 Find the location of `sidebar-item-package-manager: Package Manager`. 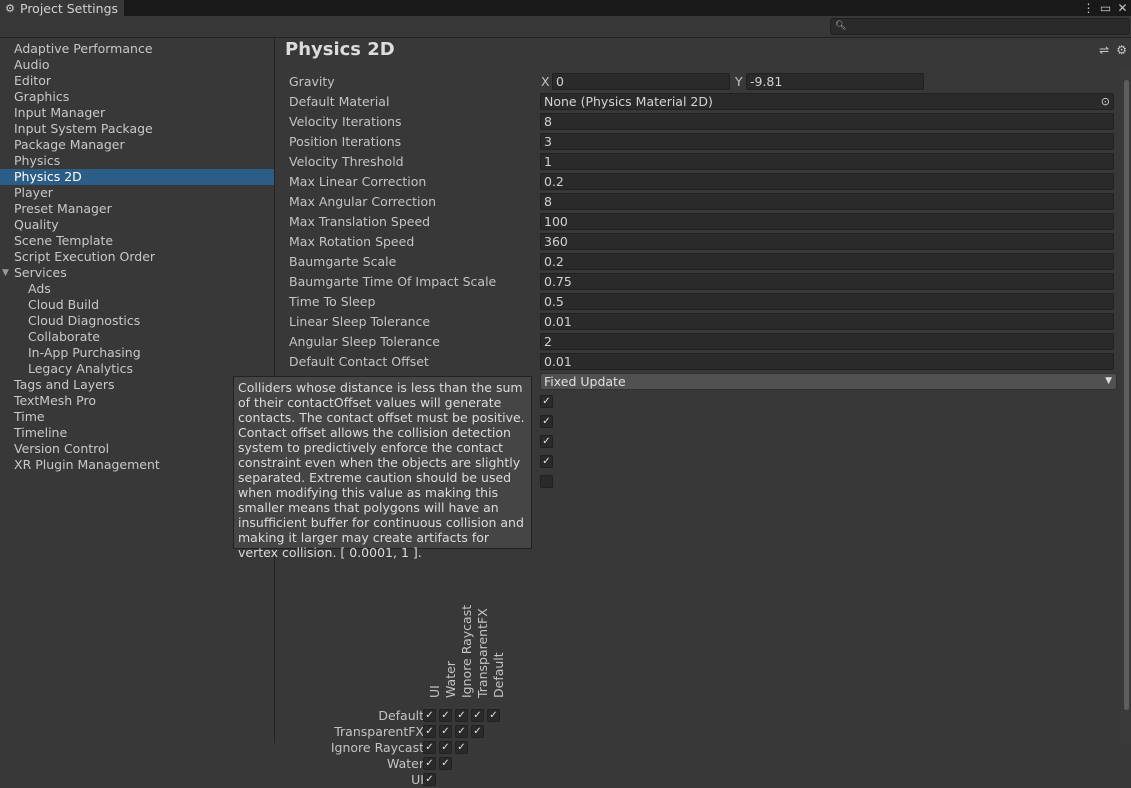

sidebar-item-package-manager: Package Manager is located at coordinates (137, 145).